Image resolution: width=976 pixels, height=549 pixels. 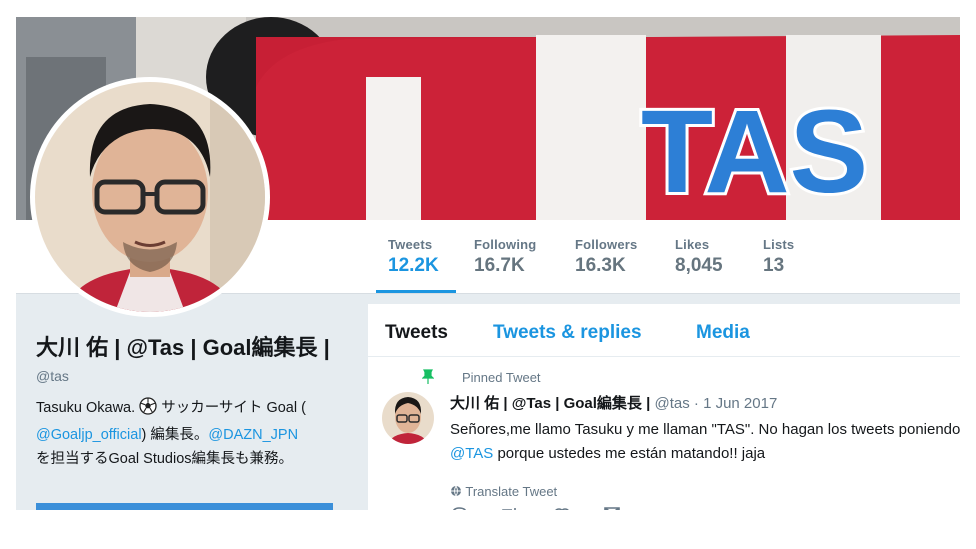 I want to click on stat-value: 16.7K, so click(x=499, y=265).